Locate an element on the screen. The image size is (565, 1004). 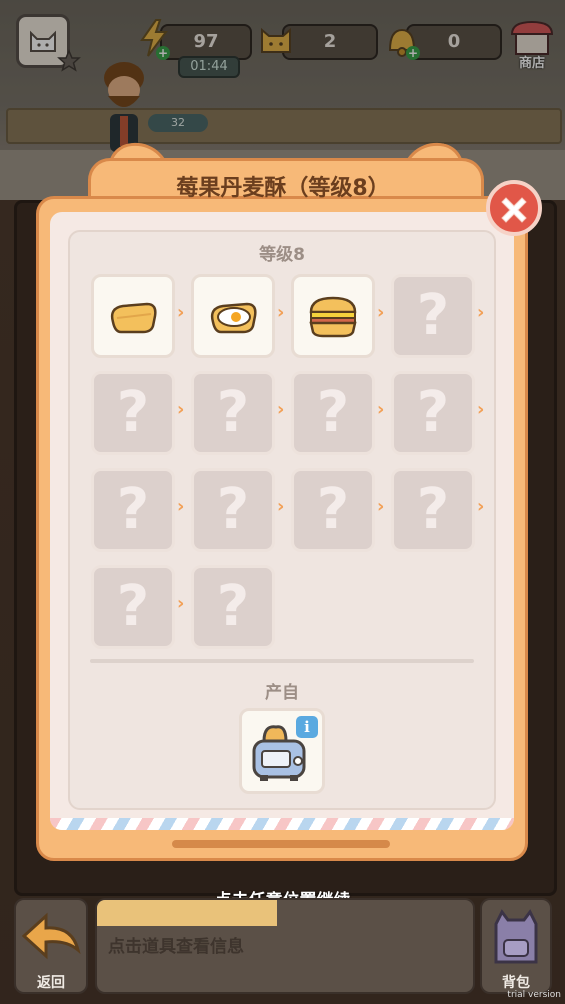
section-divider is located at coordinates (282, 661).